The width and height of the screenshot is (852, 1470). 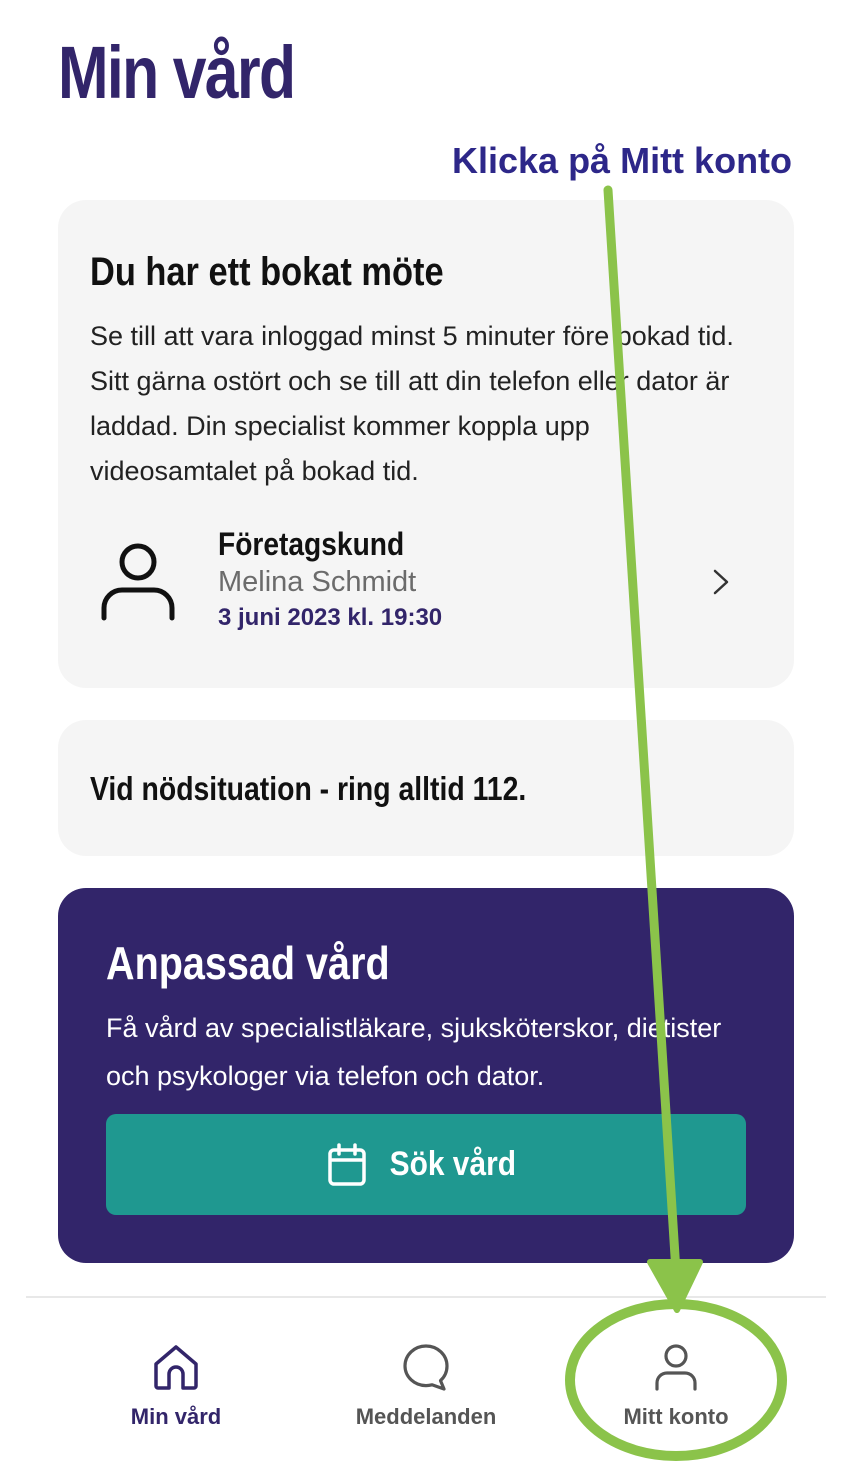 I want to click on promo-heading: Anpassad vård, so click(x=248, y=963).